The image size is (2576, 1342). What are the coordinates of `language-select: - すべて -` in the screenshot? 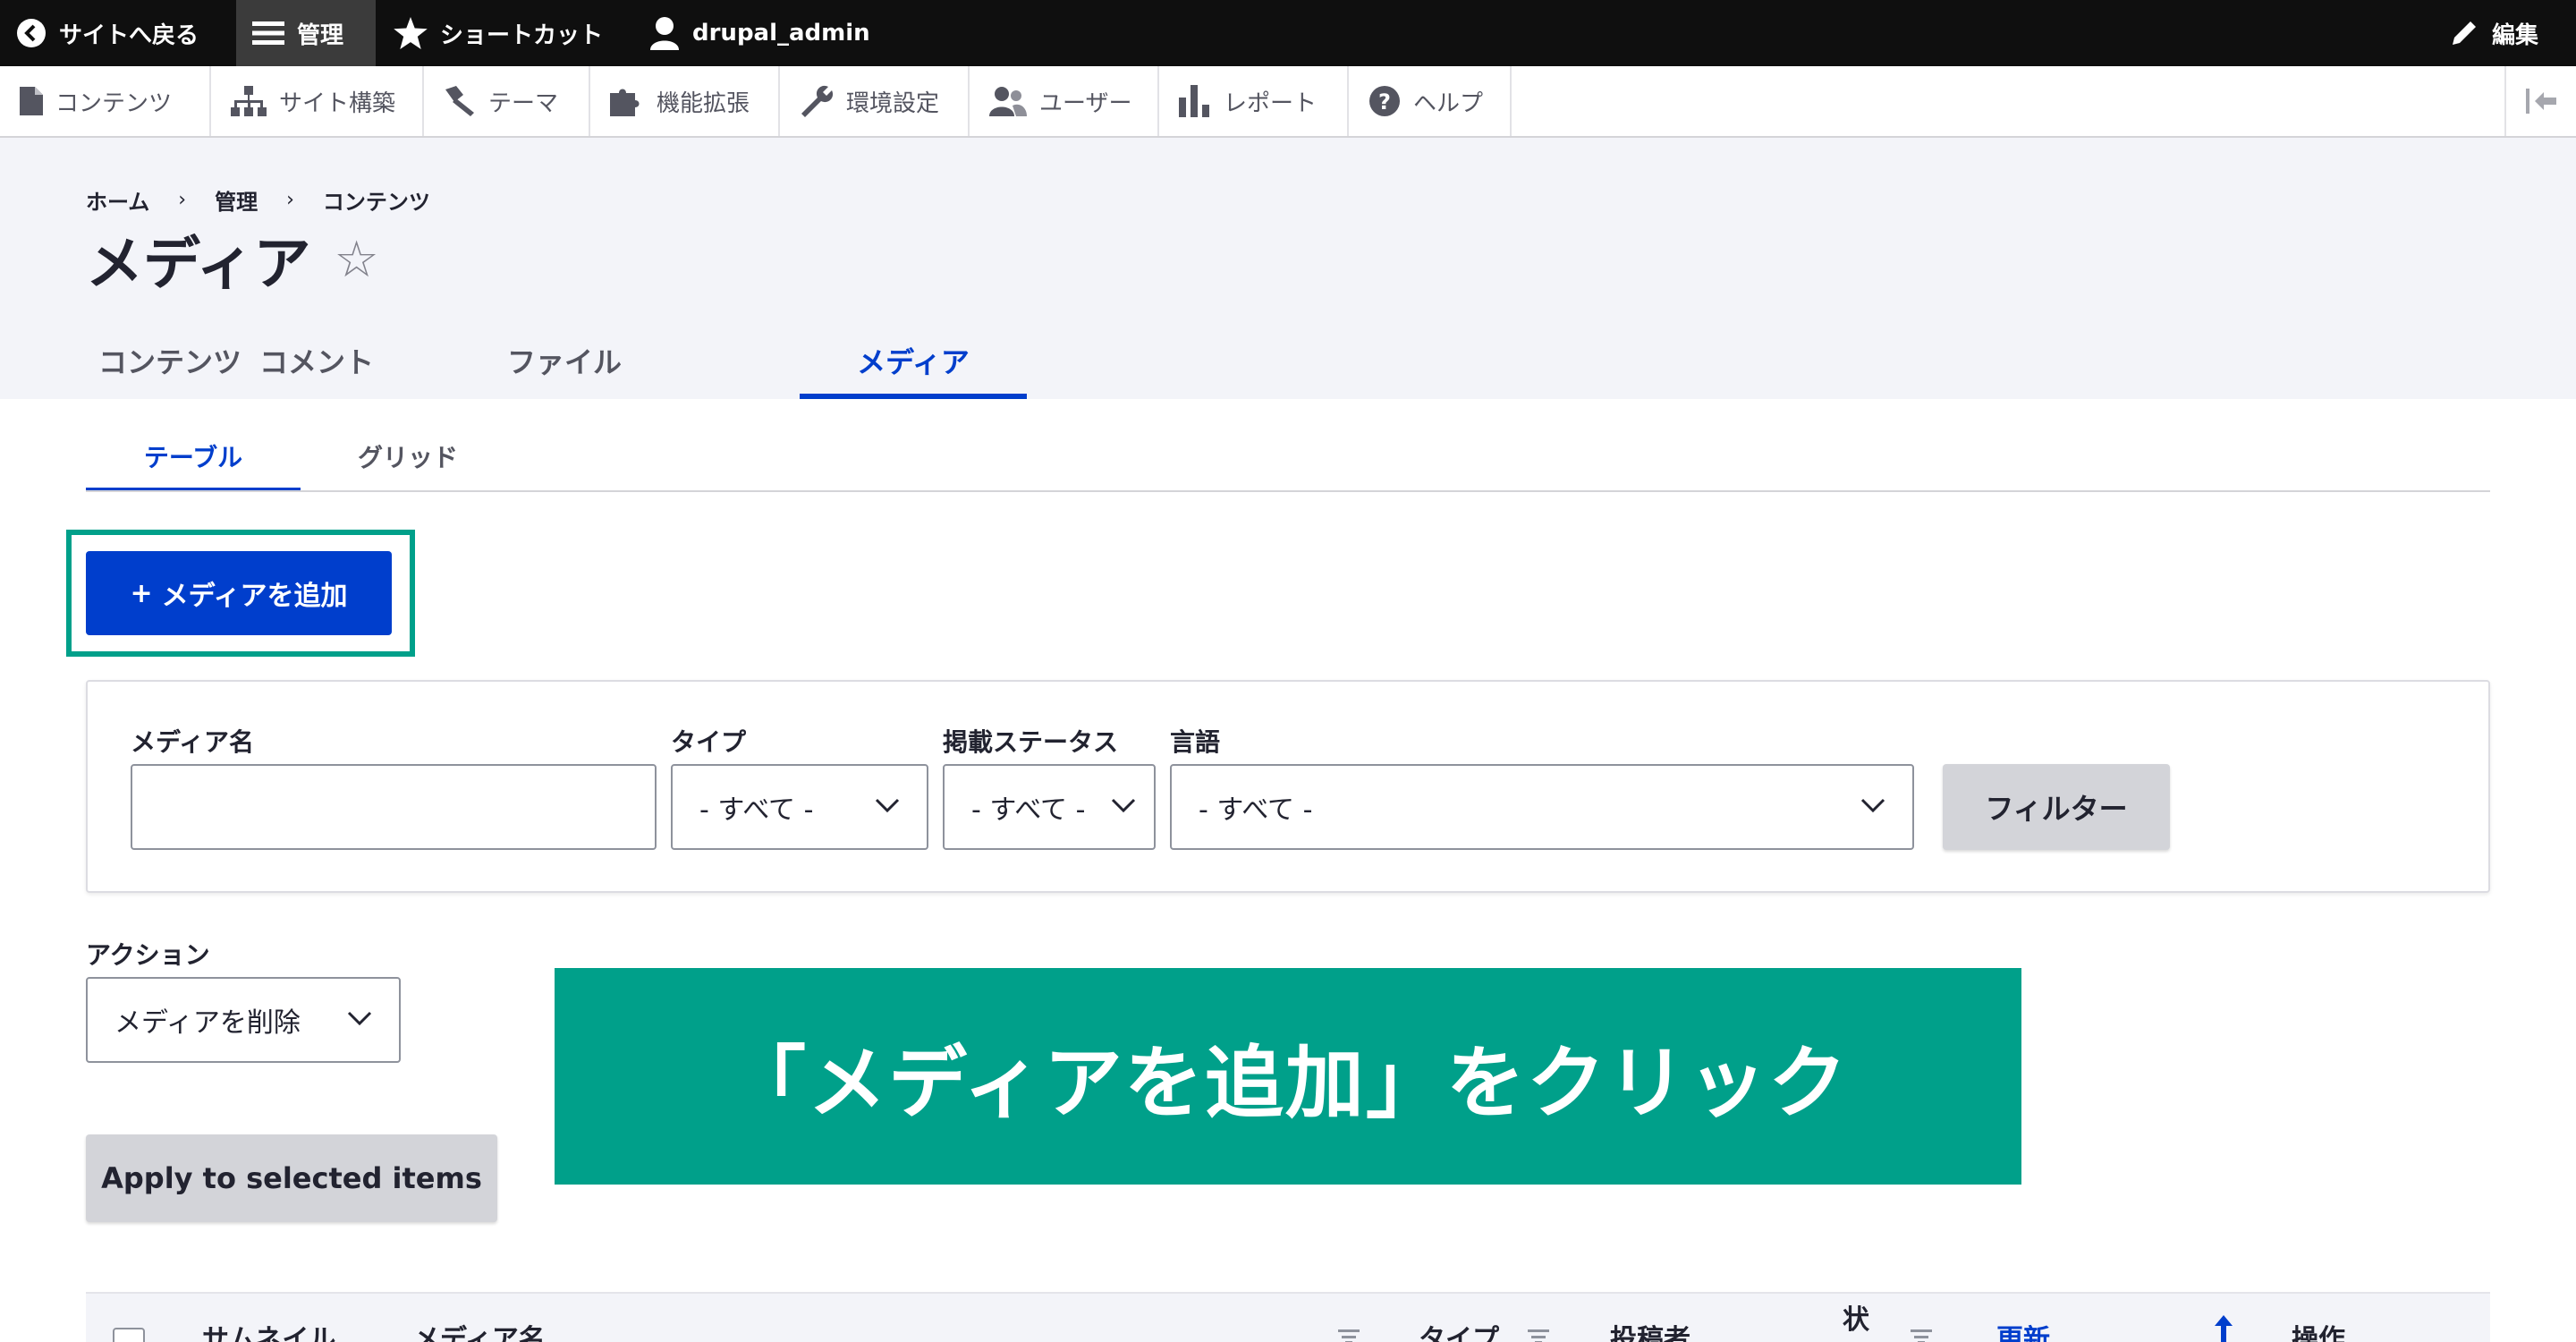 It's located at (1542, 807).